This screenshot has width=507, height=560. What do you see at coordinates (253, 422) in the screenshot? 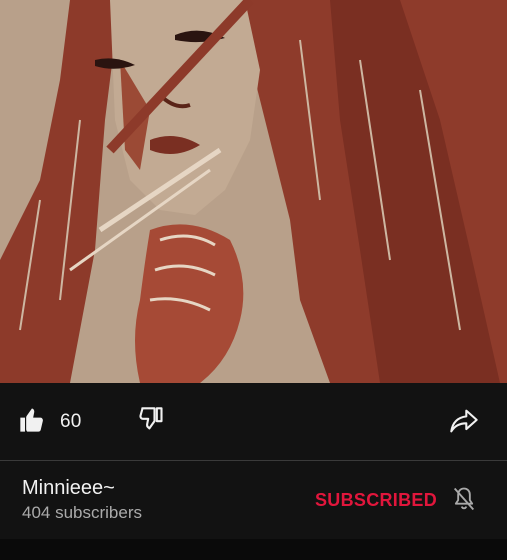
I see `video-actions-bar: 60` at bounding box center [253, 422].